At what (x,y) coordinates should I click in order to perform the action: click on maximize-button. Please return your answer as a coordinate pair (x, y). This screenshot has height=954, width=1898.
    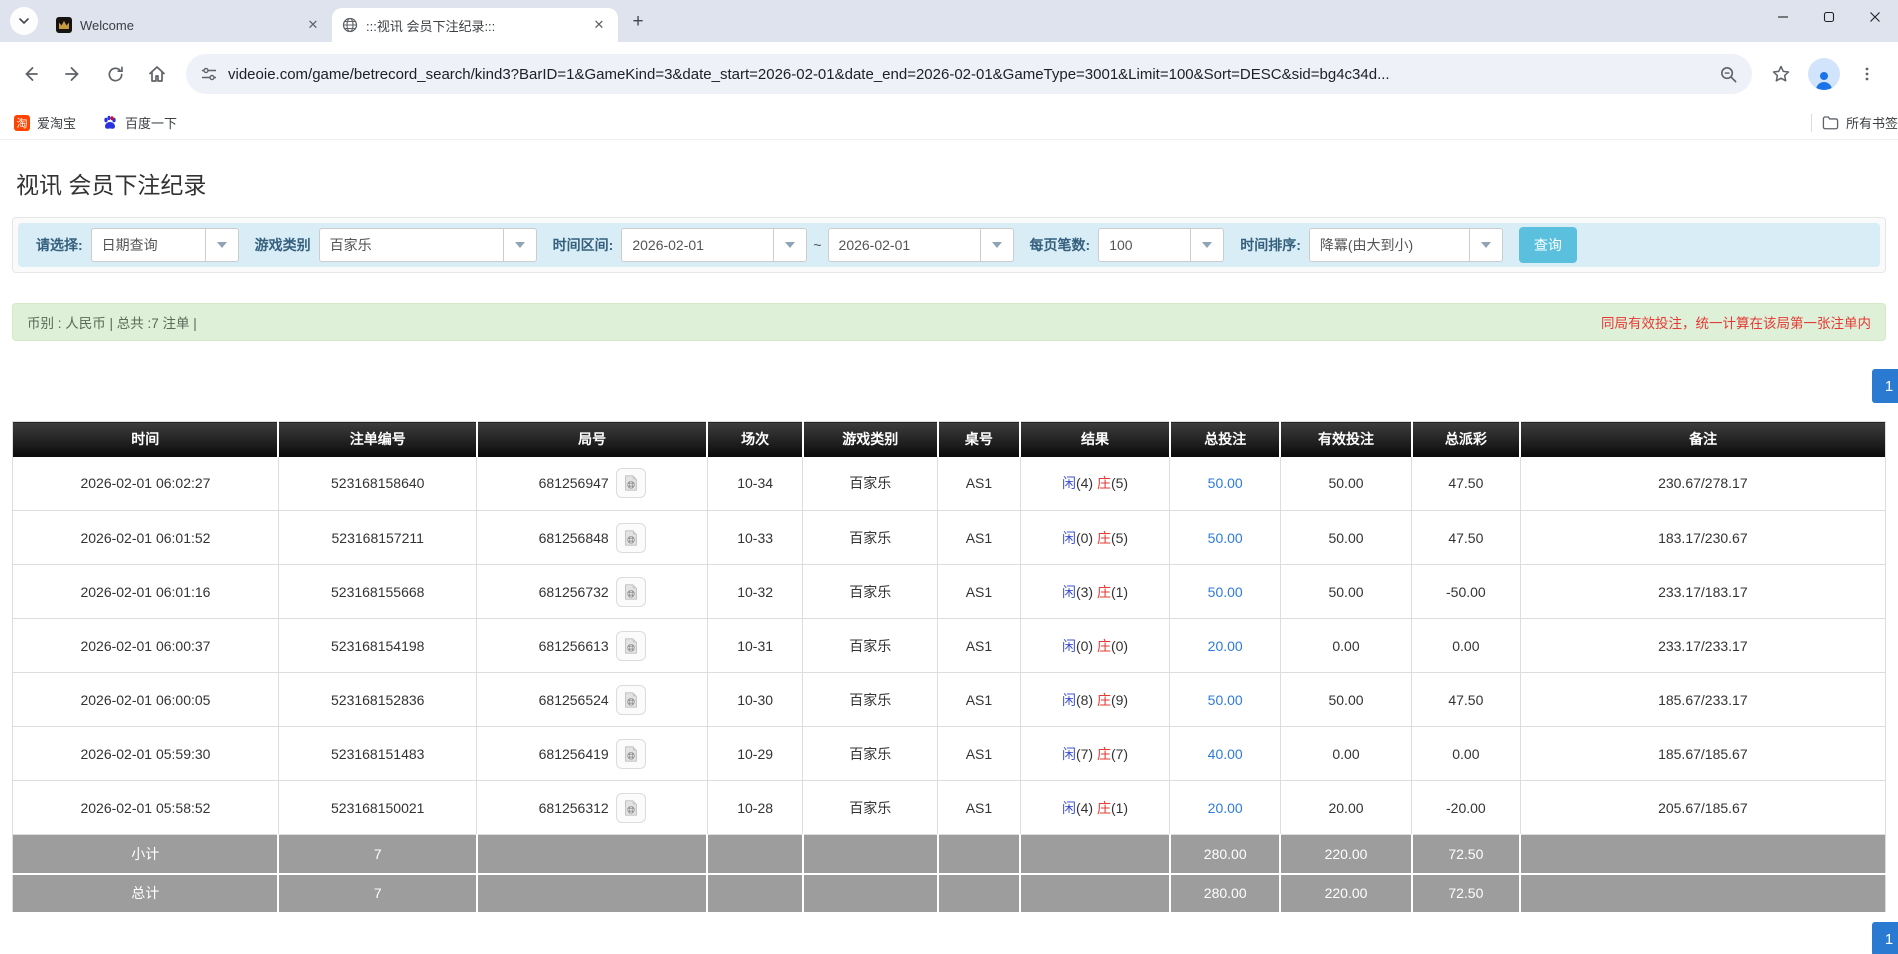
    Looking at the image, I should click on (1829, 17).